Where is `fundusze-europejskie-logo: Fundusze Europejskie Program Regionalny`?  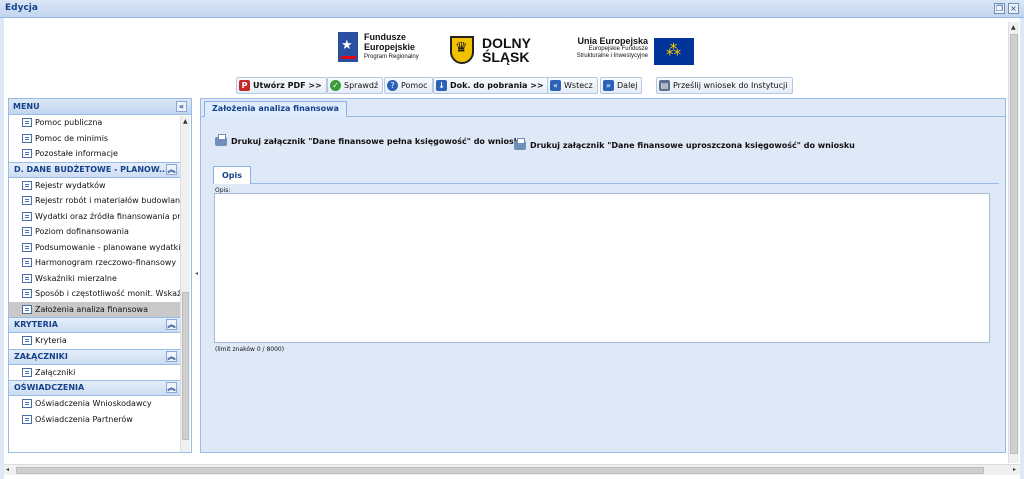
fundusze-europejskie-logo: Fundusze Europejskie Program Regionalny is located at coordinates (388, 50).